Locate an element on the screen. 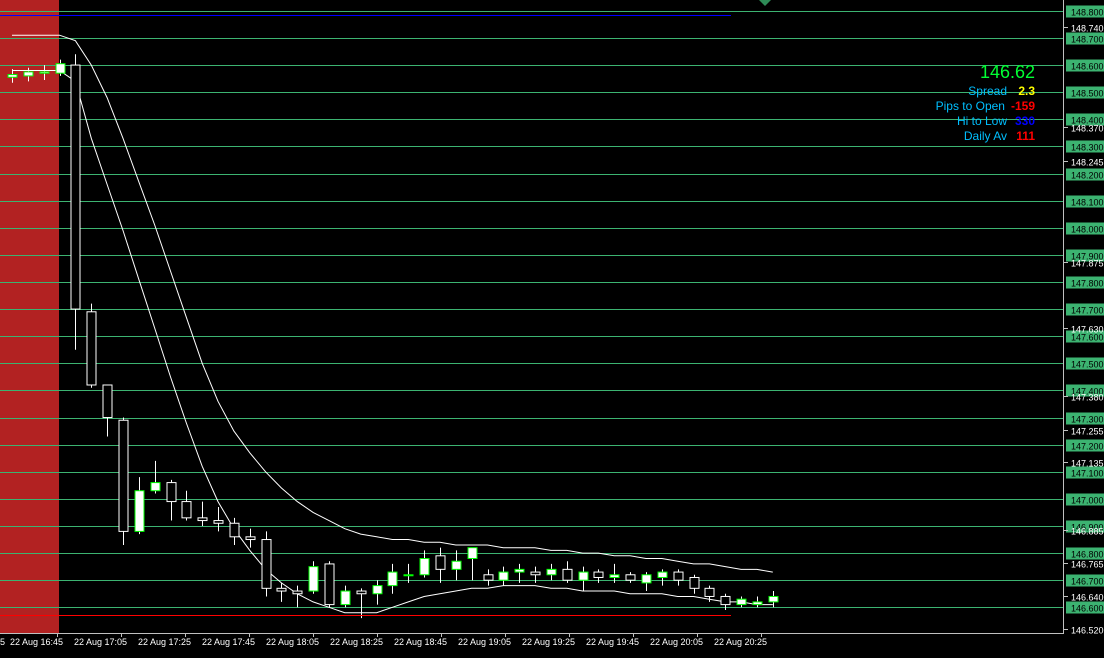  session-highlight is located at coordinates (29, 316).